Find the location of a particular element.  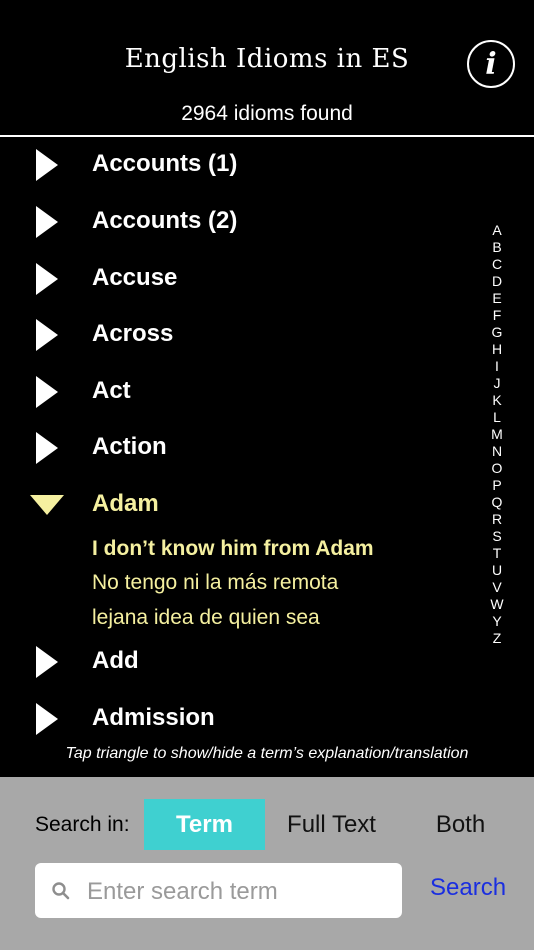

alphabet-letter: B is located at coordinates (496, 247).